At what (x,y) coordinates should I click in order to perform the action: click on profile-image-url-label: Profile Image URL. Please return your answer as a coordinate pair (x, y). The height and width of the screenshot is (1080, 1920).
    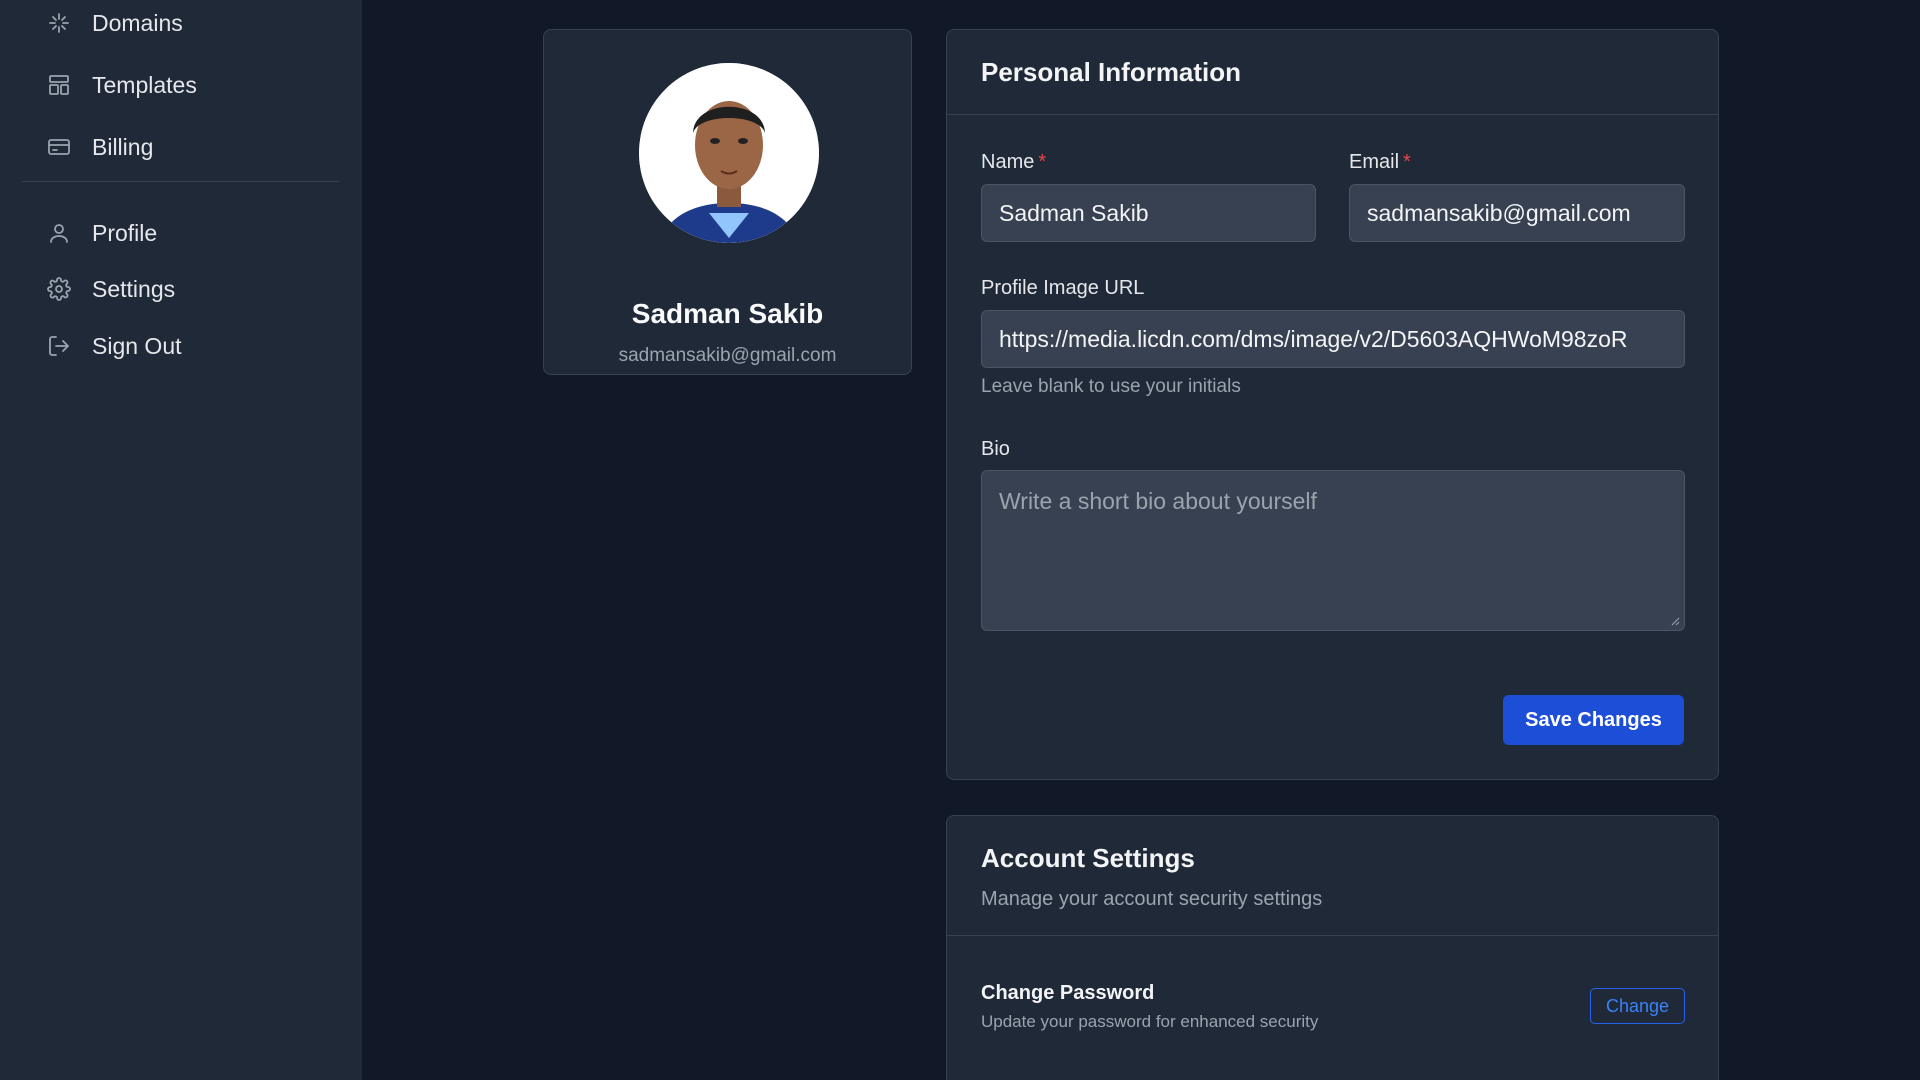
    Looking at the image, I should click on (1063, 288).